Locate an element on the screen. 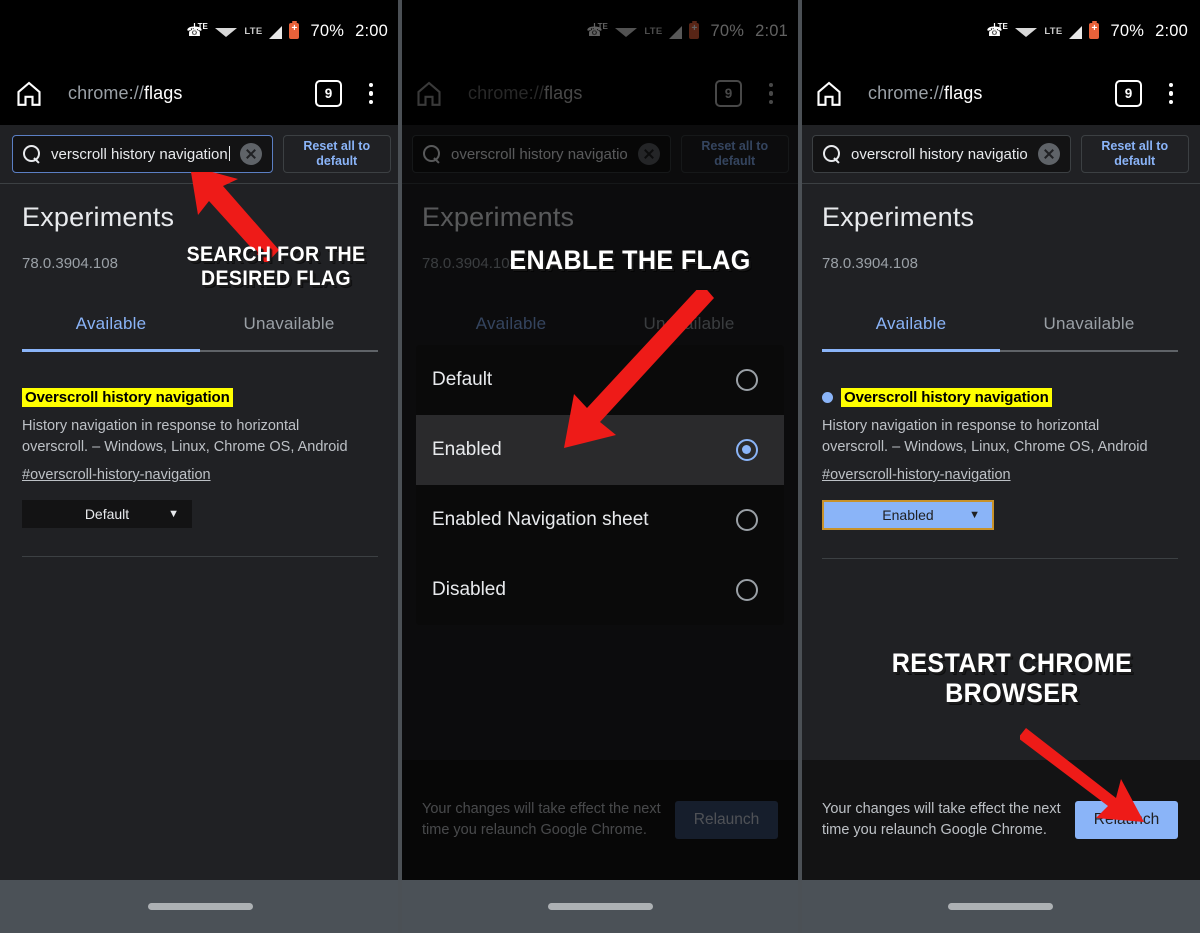 Image resolution: width=1200 pixels, height=933 pixels. relaunch-button: Relaunch is located at coordinates (1126, 820).